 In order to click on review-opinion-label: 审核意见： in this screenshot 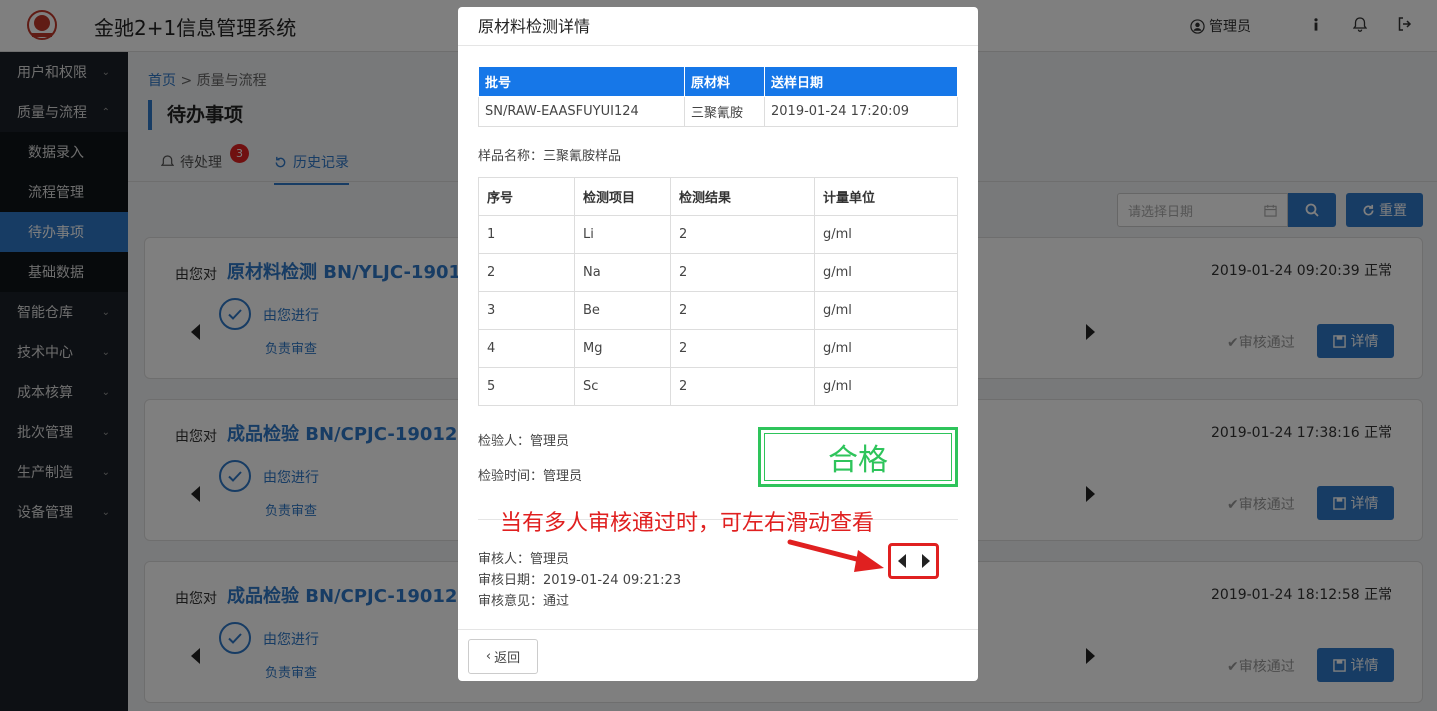, I will do `click(511, 601)`.